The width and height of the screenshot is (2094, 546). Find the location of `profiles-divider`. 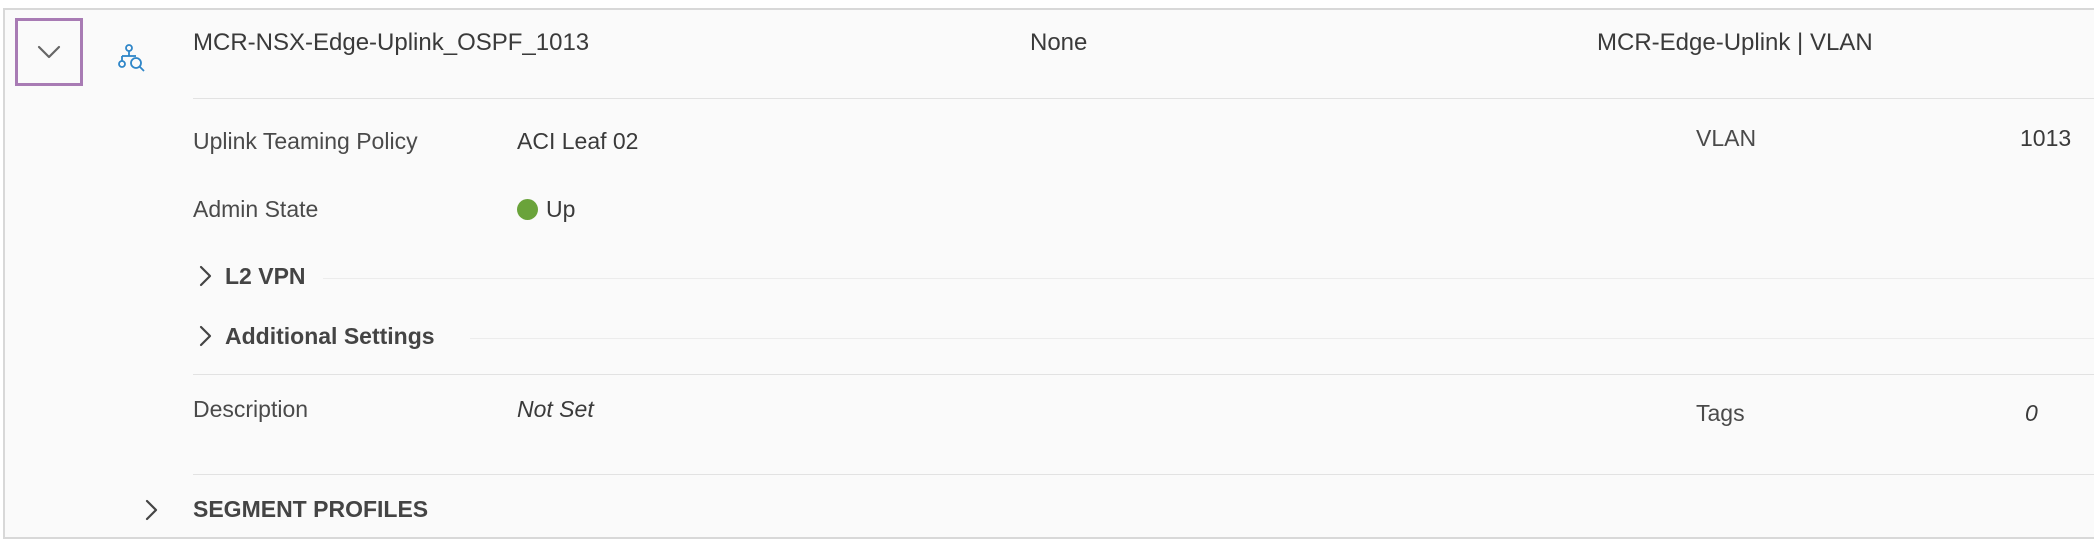

profiles-divider is located at coordinates (1143, 474).